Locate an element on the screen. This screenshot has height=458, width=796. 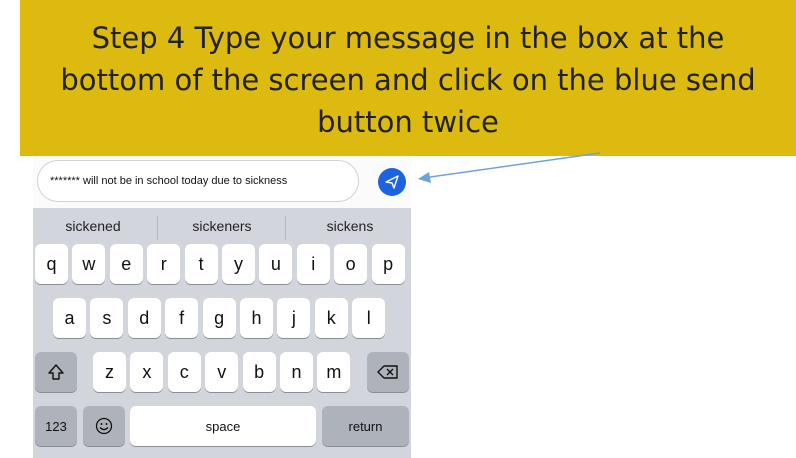
arrow-head is located at coordinates (424, 177).